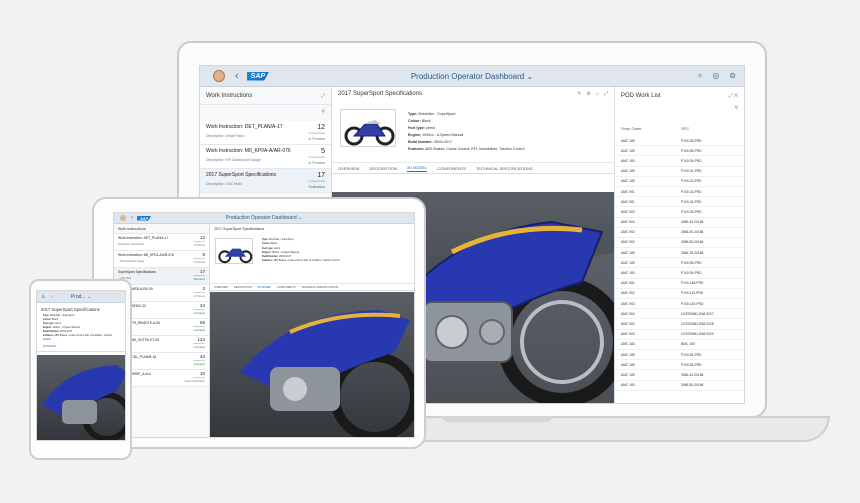 The width and height of the screenshot is (860, 503). What do you see at coordinates (442, 142) in the screenshot?
I see `property-value: 26/04-2017` at bounding box center [442, 142].